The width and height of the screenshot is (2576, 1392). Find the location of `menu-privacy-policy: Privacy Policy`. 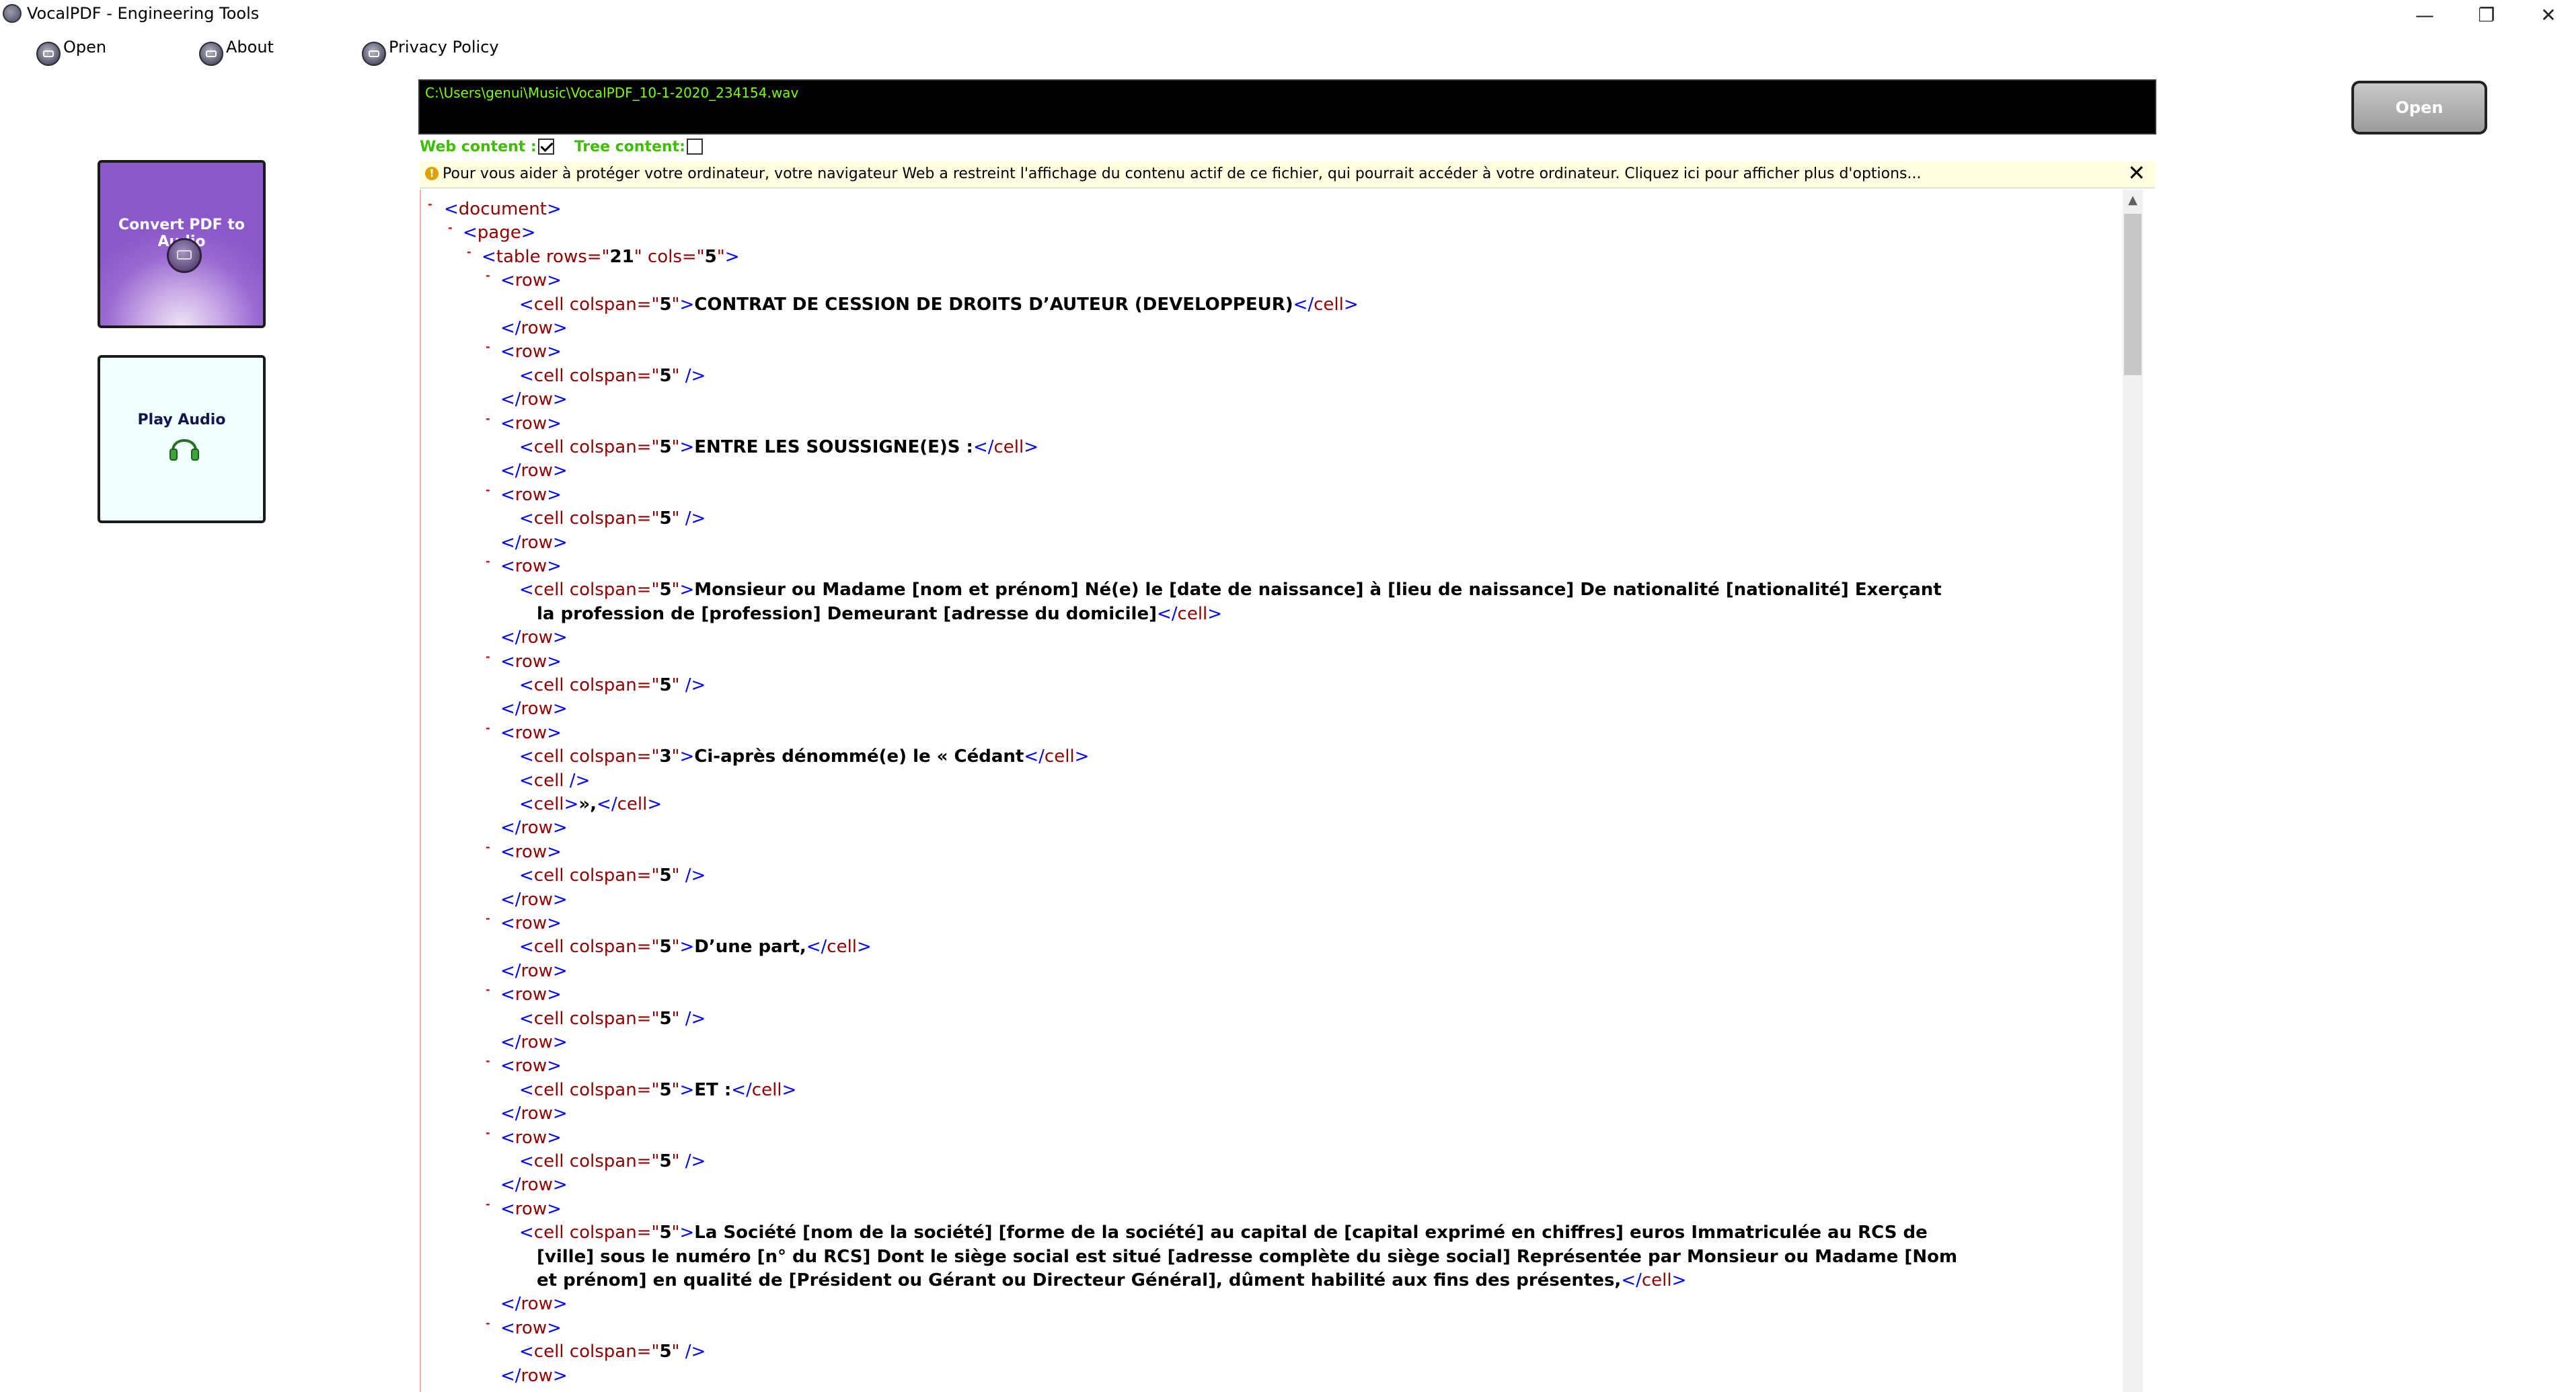

menu-privacy-policy: Privacy Policy is located at coordinates (430, 52).